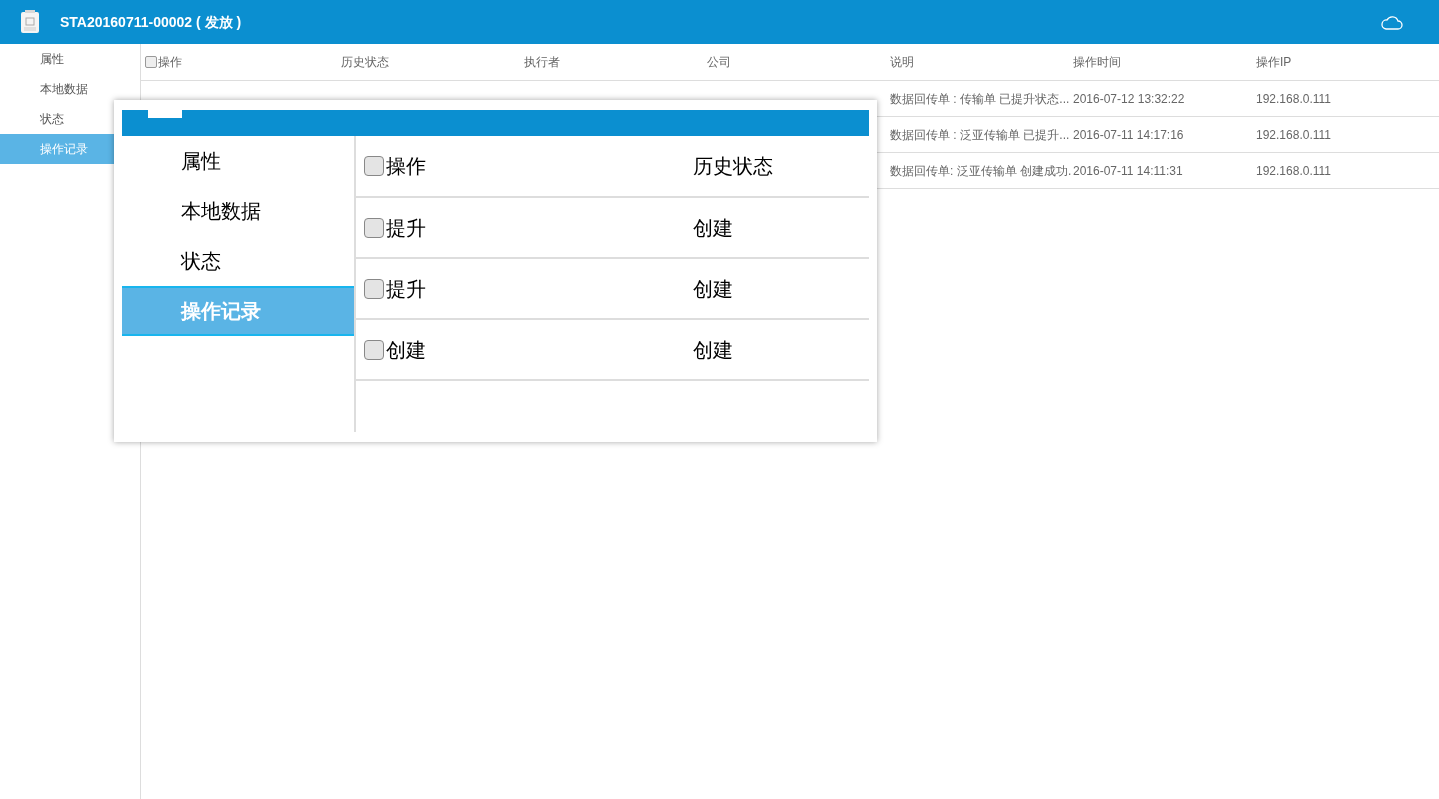 Image resolution: width=1439 pixels, height=799 pixels. Describe the element at coordinates (1129, 99) in the screenshot. I see `table-cell-text: 2016-07-12 13:32:22` at that location.